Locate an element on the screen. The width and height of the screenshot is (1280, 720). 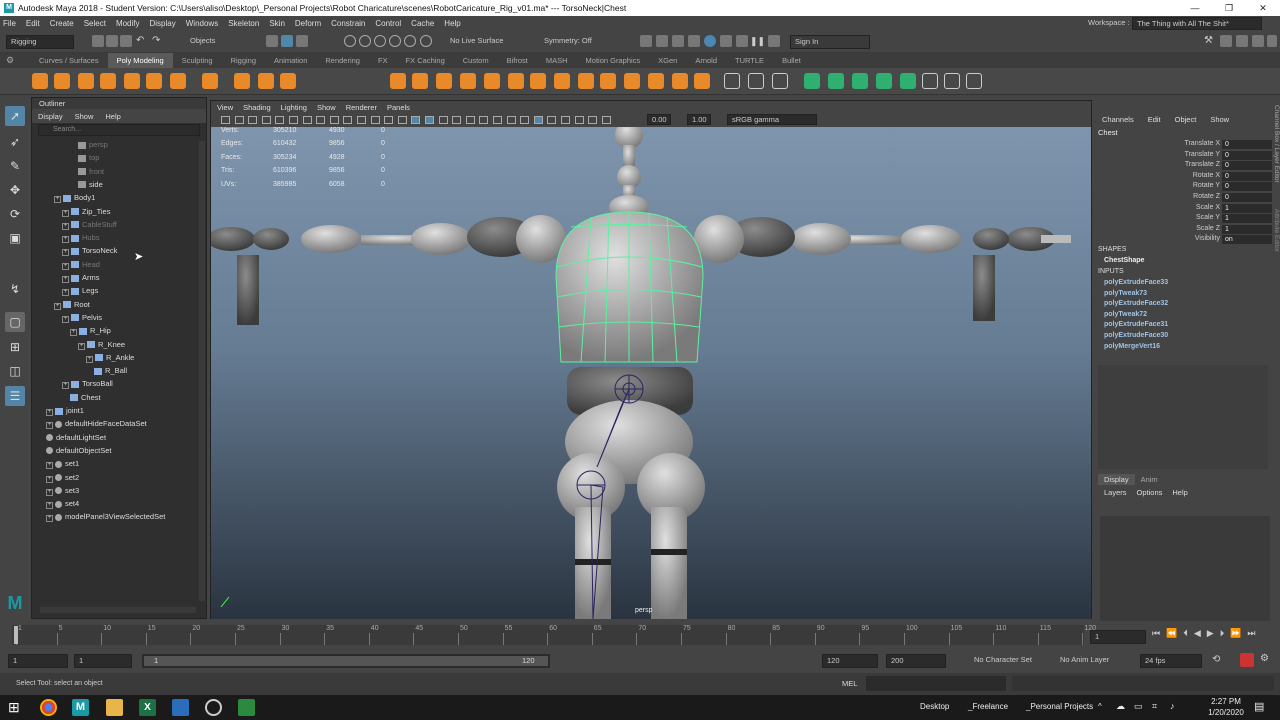
live-surface-dropdown: No Live Surface is located at coordinates (486, 42).